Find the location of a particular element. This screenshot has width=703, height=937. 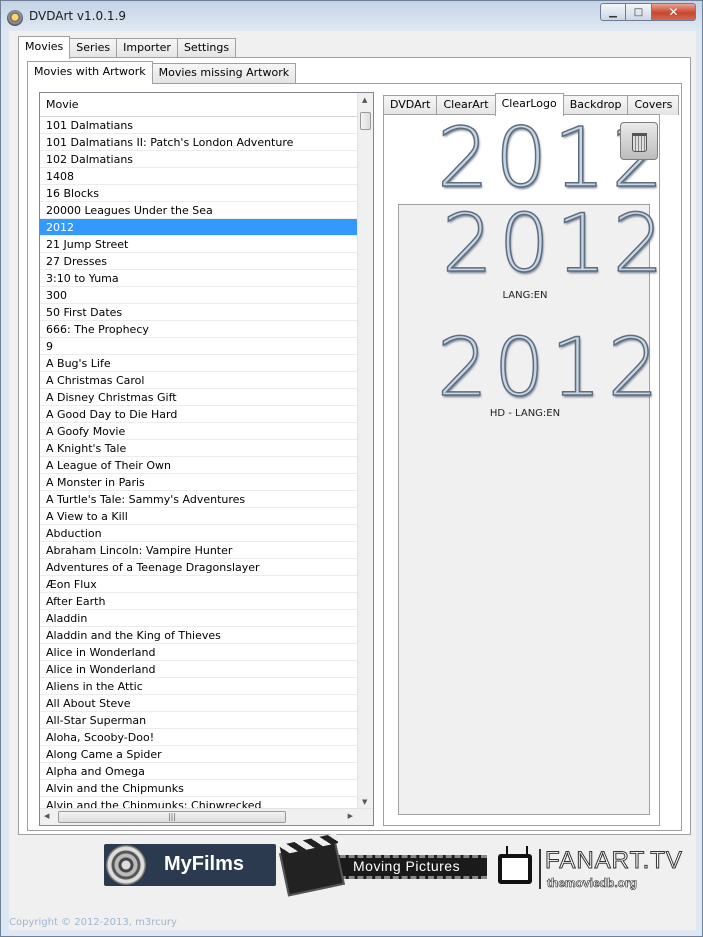

list-item: Abraham Lincoln: Vampire Hunter is located at coordinates (199, 550).